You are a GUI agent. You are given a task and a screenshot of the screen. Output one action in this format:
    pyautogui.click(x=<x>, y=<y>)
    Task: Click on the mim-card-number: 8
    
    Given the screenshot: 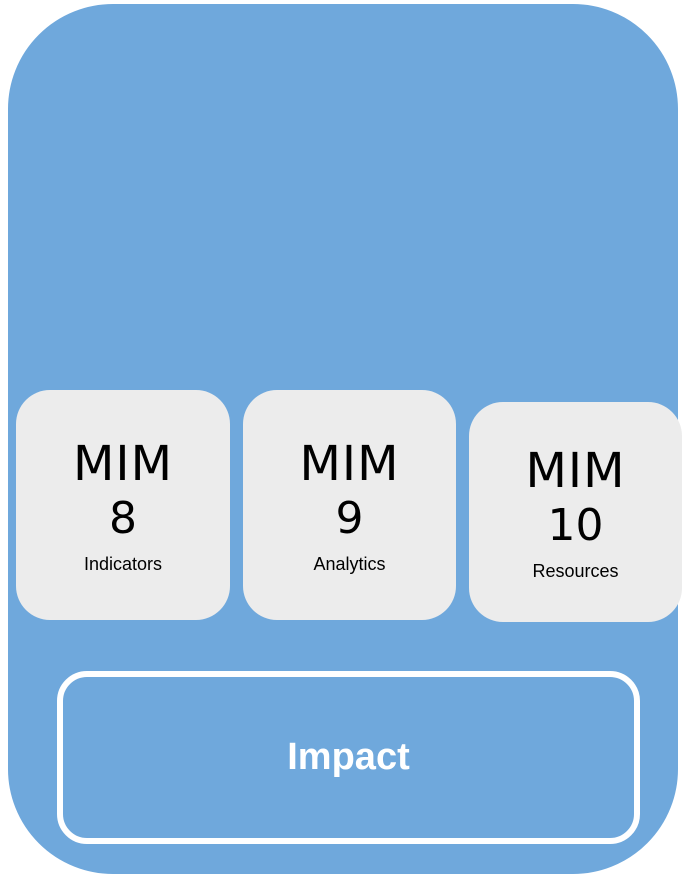 What is the action you would take?
    pyautogui.click(x=123, y=518)
    